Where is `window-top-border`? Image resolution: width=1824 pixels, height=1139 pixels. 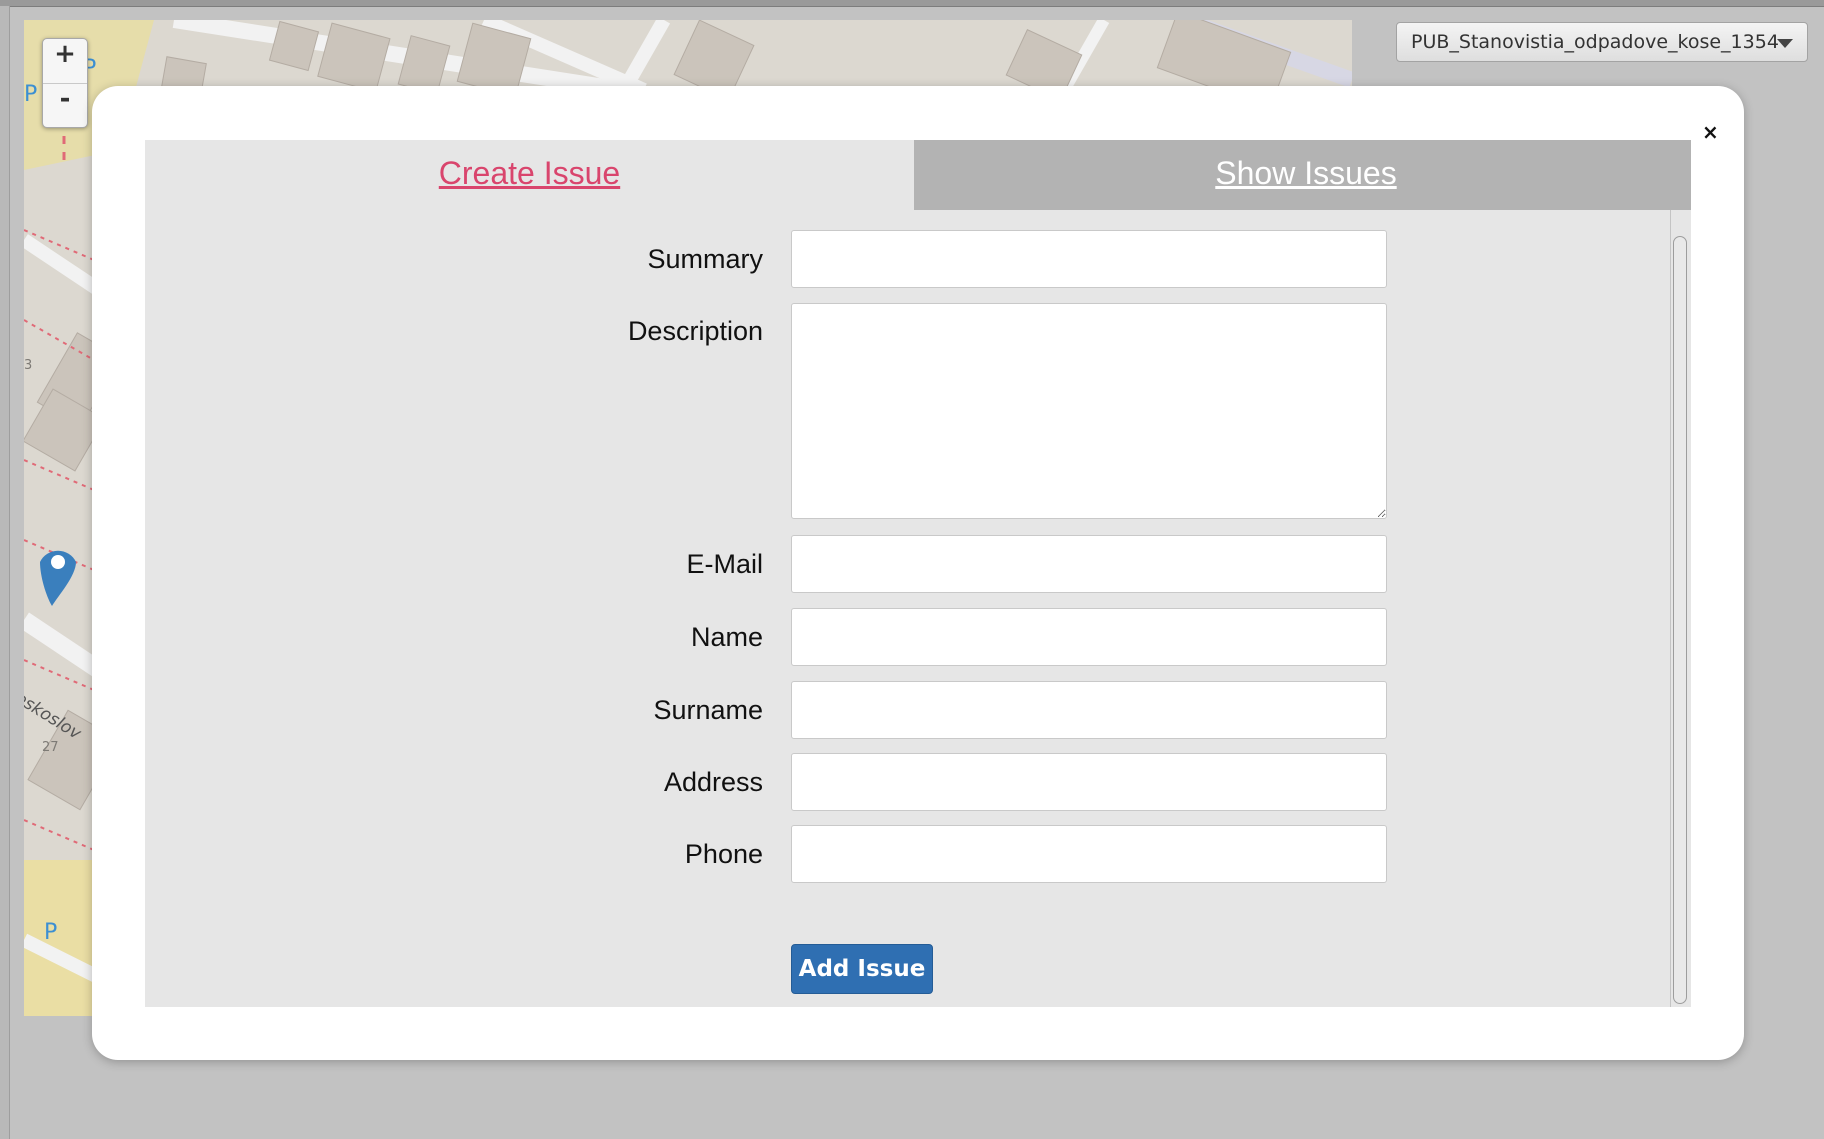 window-top-border is located at coordinates (912, 3).